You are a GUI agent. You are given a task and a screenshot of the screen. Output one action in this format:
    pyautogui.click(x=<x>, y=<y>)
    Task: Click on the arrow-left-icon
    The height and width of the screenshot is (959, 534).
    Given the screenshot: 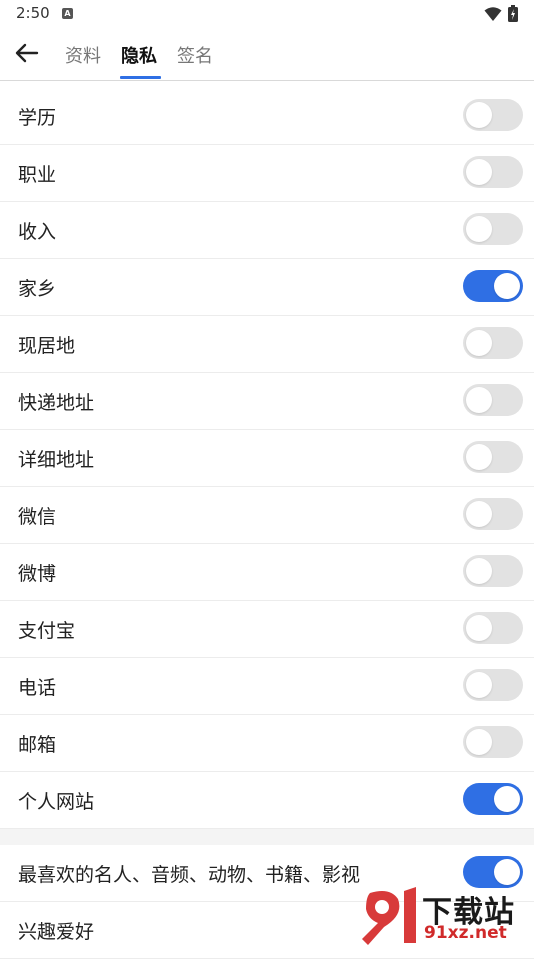 What is the action you would take?
    pyautogui.click(x=27, y=53)
    